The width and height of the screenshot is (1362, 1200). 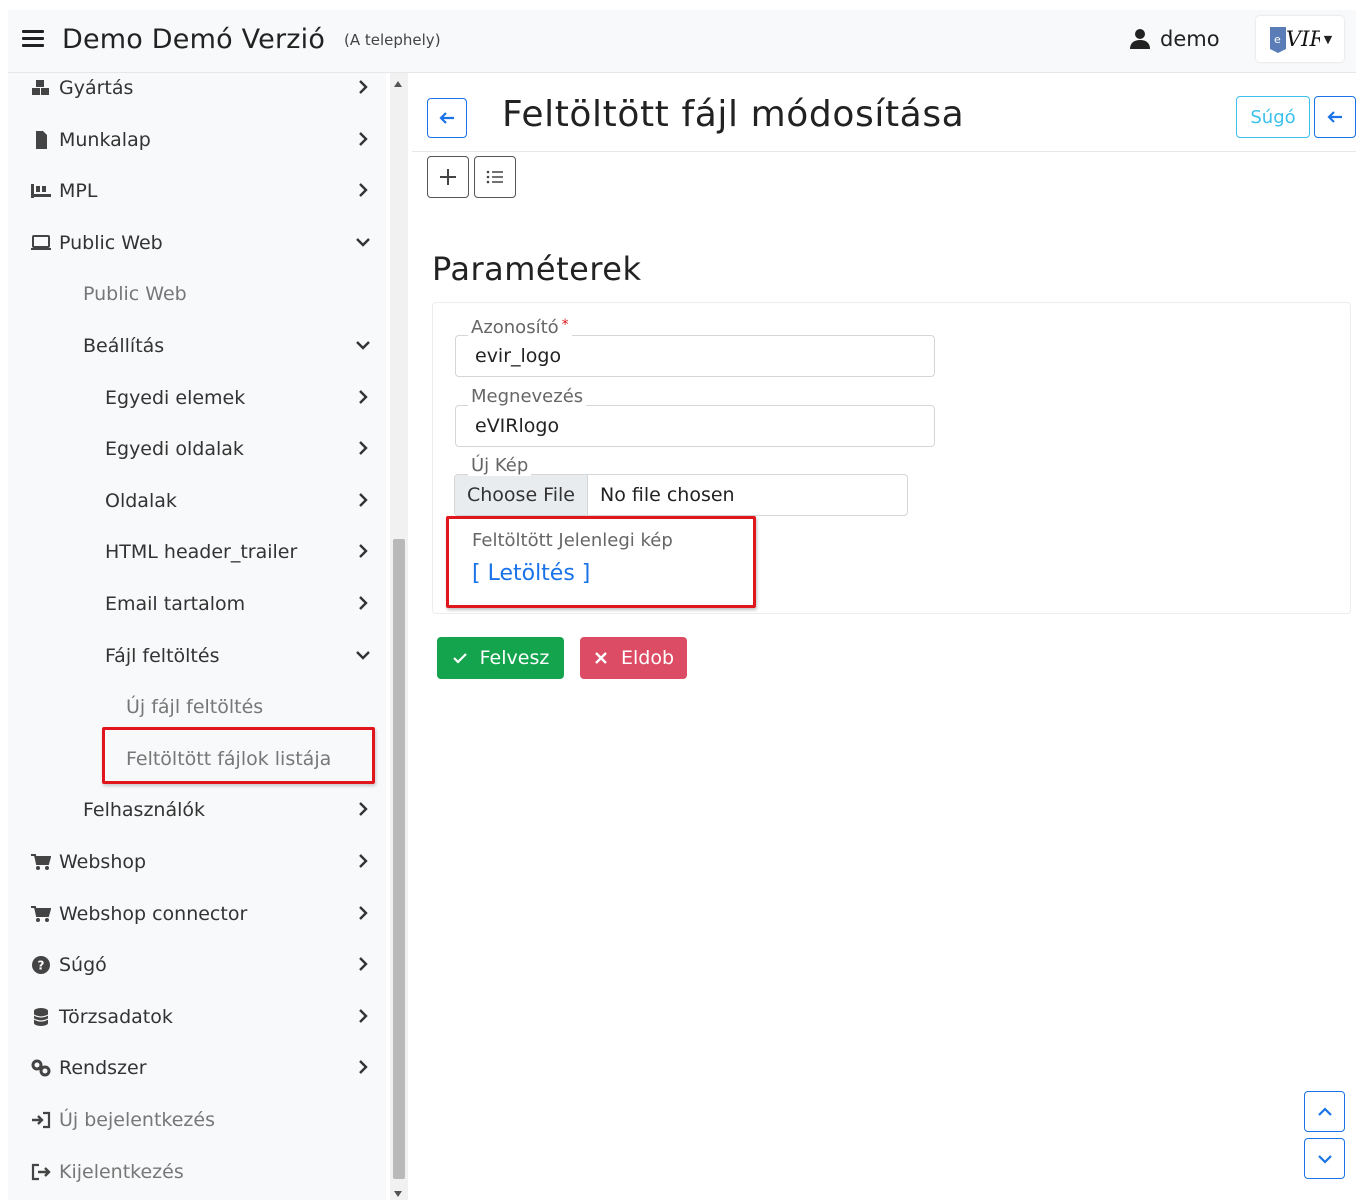 I want to click on evir-logo-icon: e VIR, so click(x=1294, y=40).